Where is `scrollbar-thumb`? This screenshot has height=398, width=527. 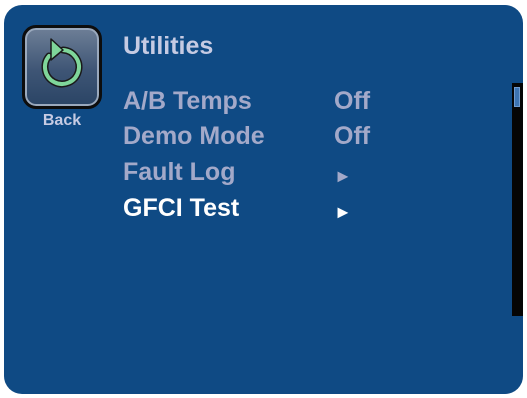 scrollbar-thumb is located at coordinates (517, 97).